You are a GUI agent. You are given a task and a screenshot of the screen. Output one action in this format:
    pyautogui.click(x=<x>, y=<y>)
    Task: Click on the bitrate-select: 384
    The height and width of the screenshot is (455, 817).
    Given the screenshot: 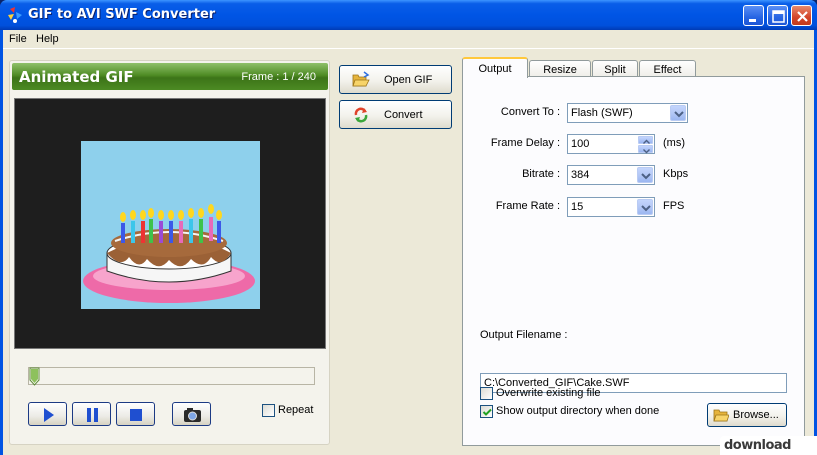 What is the action you would take?
    pyautogui.click(x=611, y=175)
    